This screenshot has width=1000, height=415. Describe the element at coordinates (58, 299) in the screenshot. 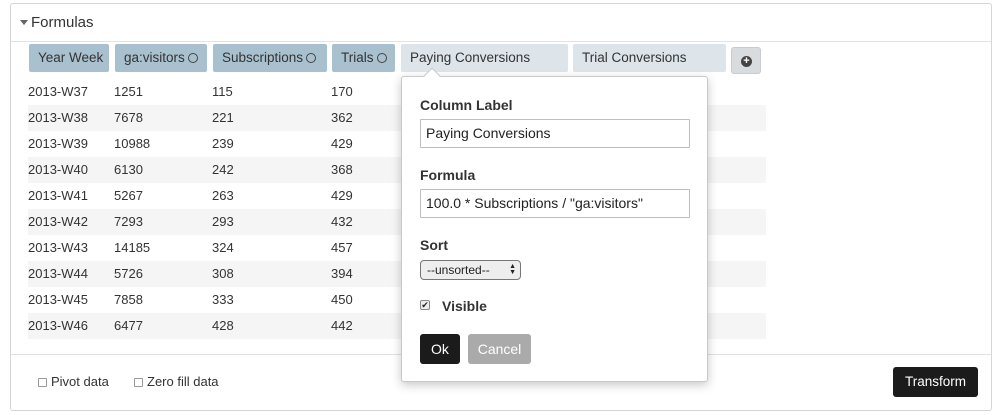

I see `cell-year-week: 2013-W45` at that location.